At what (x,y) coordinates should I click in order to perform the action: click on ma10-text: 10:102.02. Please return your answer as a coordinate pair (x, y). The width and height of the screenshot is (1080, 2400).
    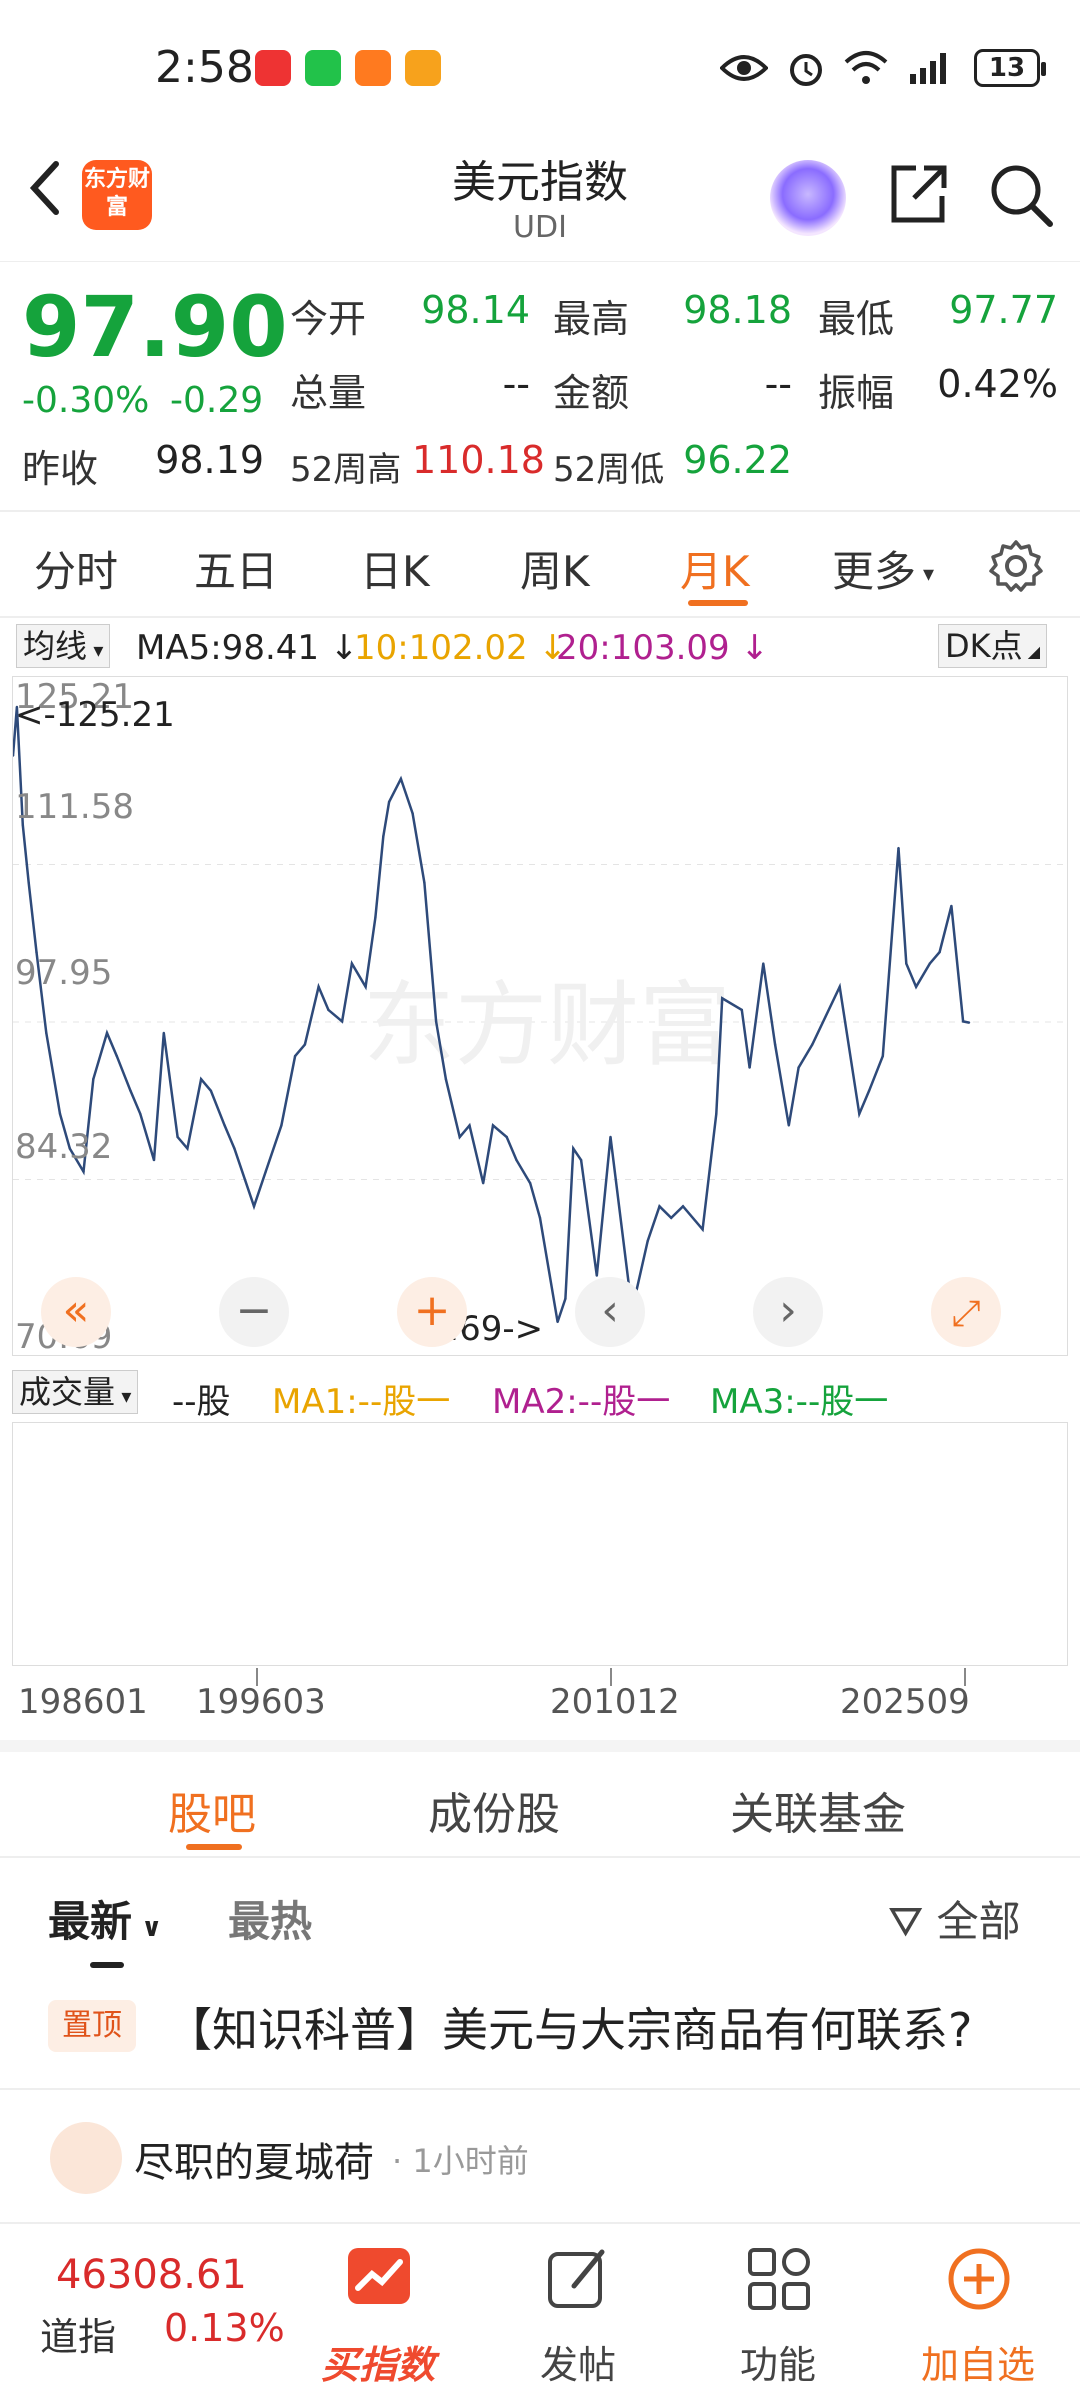
    Looking at the image, I should click on (441, 648).